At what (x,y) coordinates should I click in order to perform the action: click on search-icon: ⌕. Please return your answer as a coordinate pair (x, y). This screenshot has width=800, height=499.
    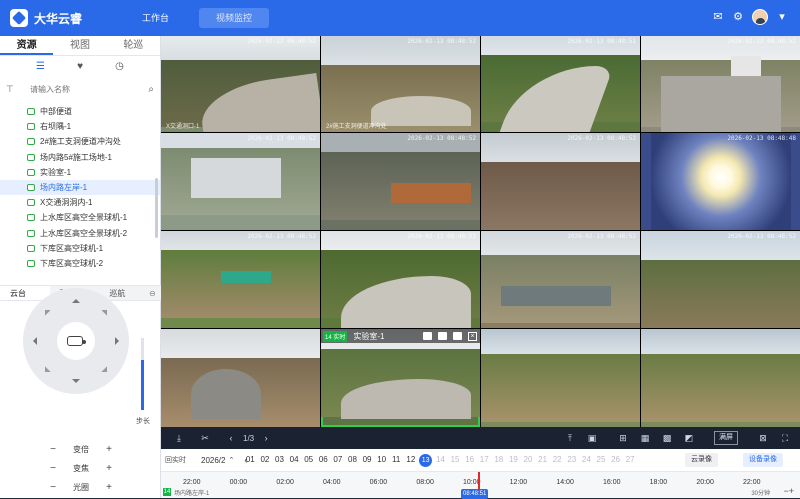
    Looking at the image, I should click on (151, 89).